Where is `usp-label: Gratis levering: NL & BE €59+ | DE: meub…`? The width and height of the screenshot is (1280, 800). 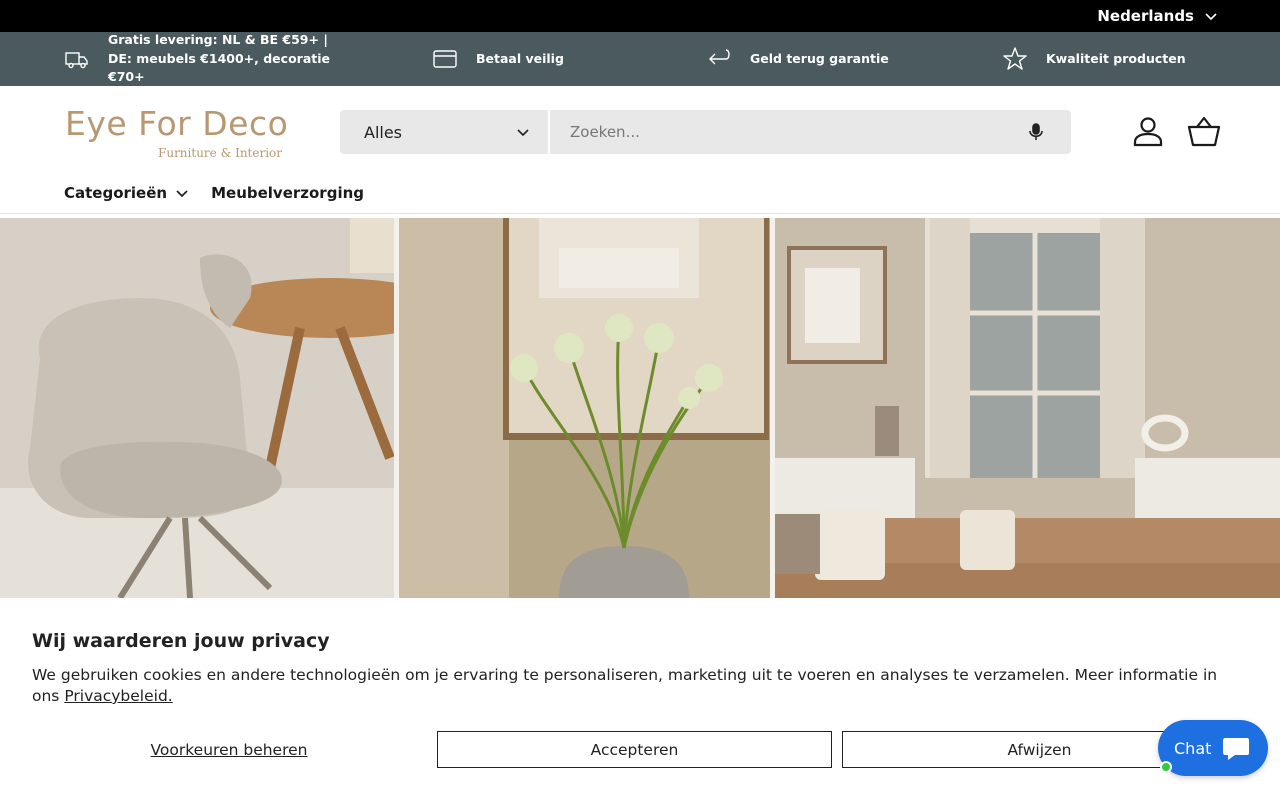
usp-label: Gratis levering: NL & BE €59+ | DE: meub… is located at coordinates (219, 58).